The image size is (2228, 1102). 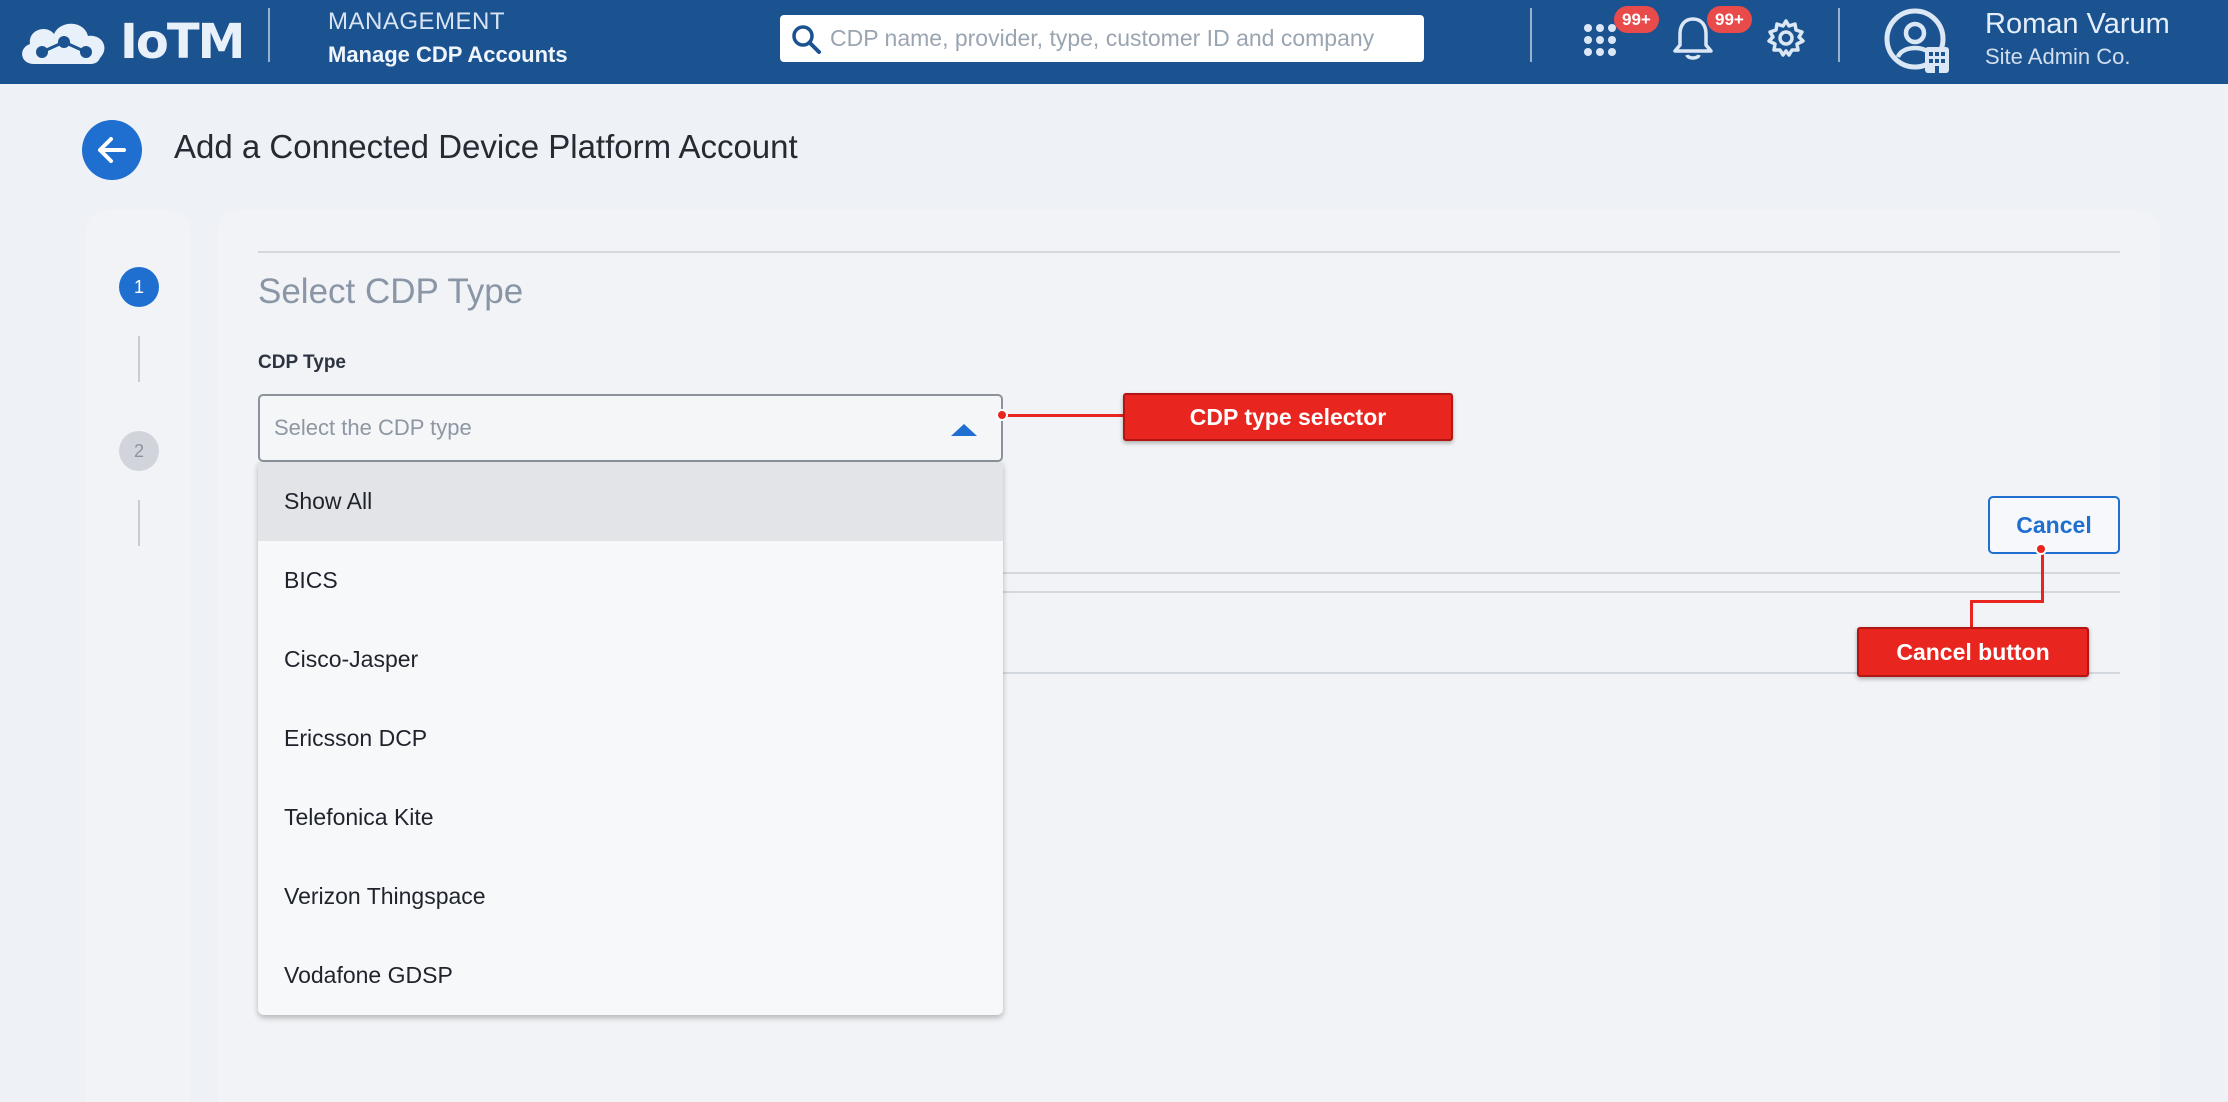 I want to click on select-placeholder: Select the CDP type, so click(x=373, y=427).